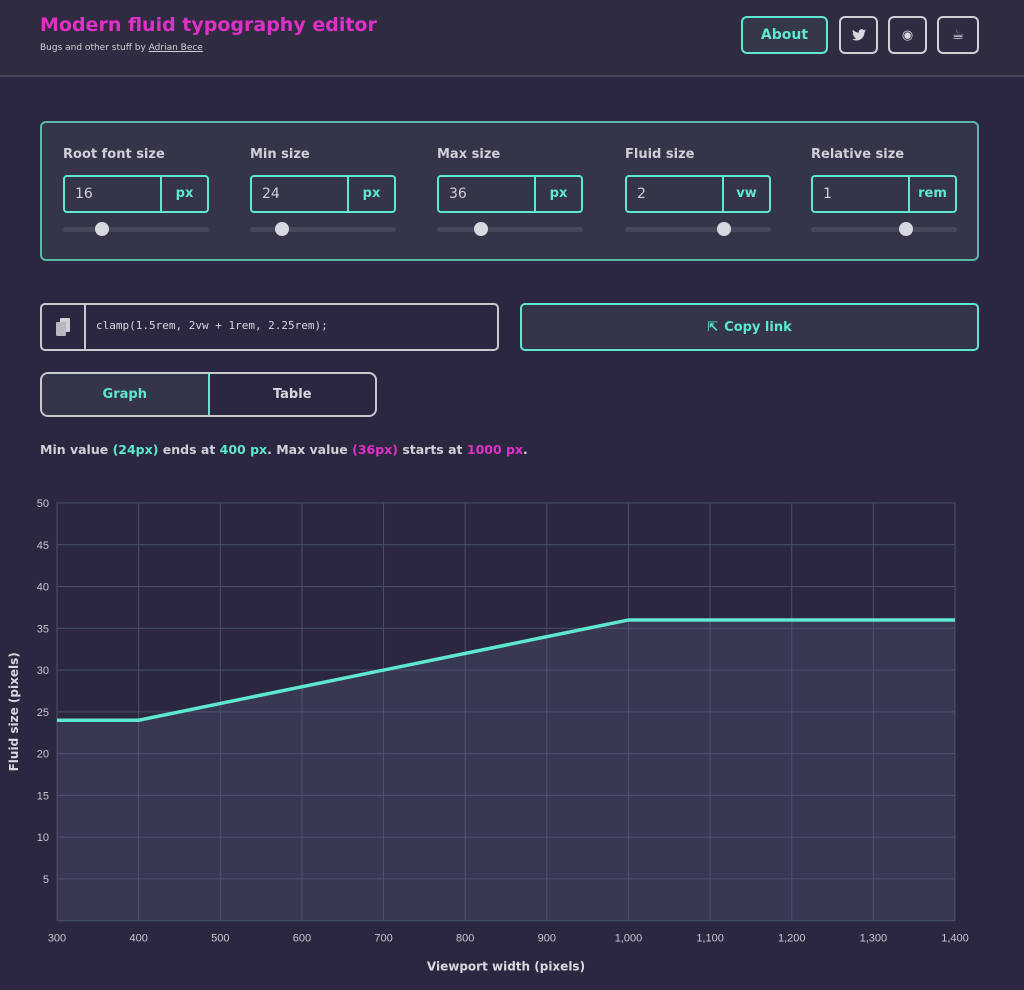 The image size is (1024, 990). What do you see at coordinates (383, 939) in the screenshot?
I see `x-tick-label: 700` at bounding box center [383, 939].